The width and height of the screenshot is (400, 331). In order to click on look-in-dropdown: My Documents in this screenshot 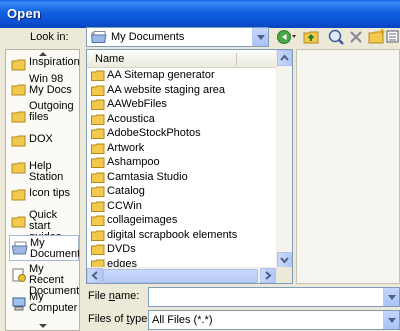, I will do `click(177, 37)`.